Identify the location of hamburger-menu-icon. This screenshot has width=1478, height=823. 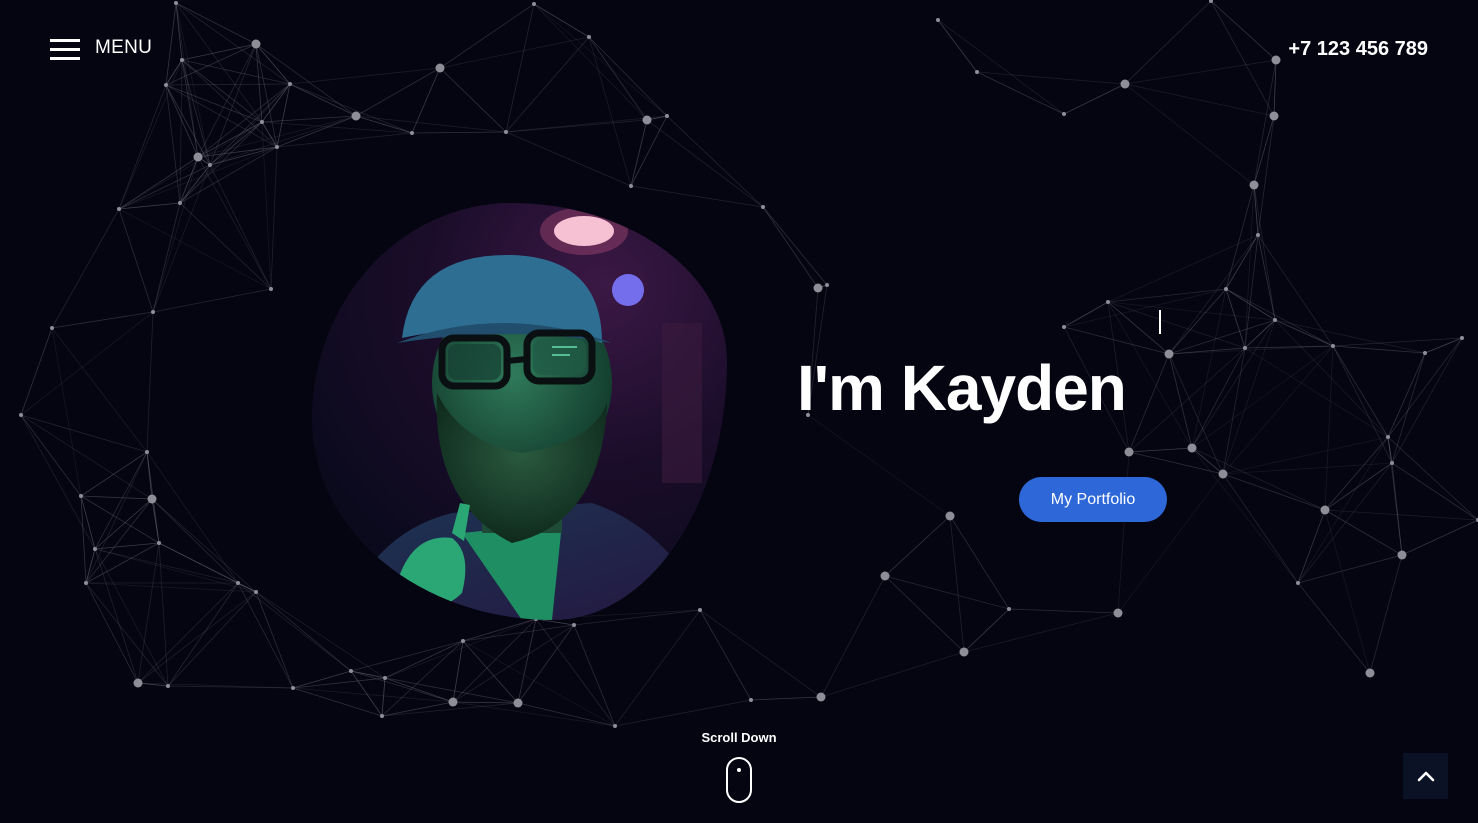
(65, 48).